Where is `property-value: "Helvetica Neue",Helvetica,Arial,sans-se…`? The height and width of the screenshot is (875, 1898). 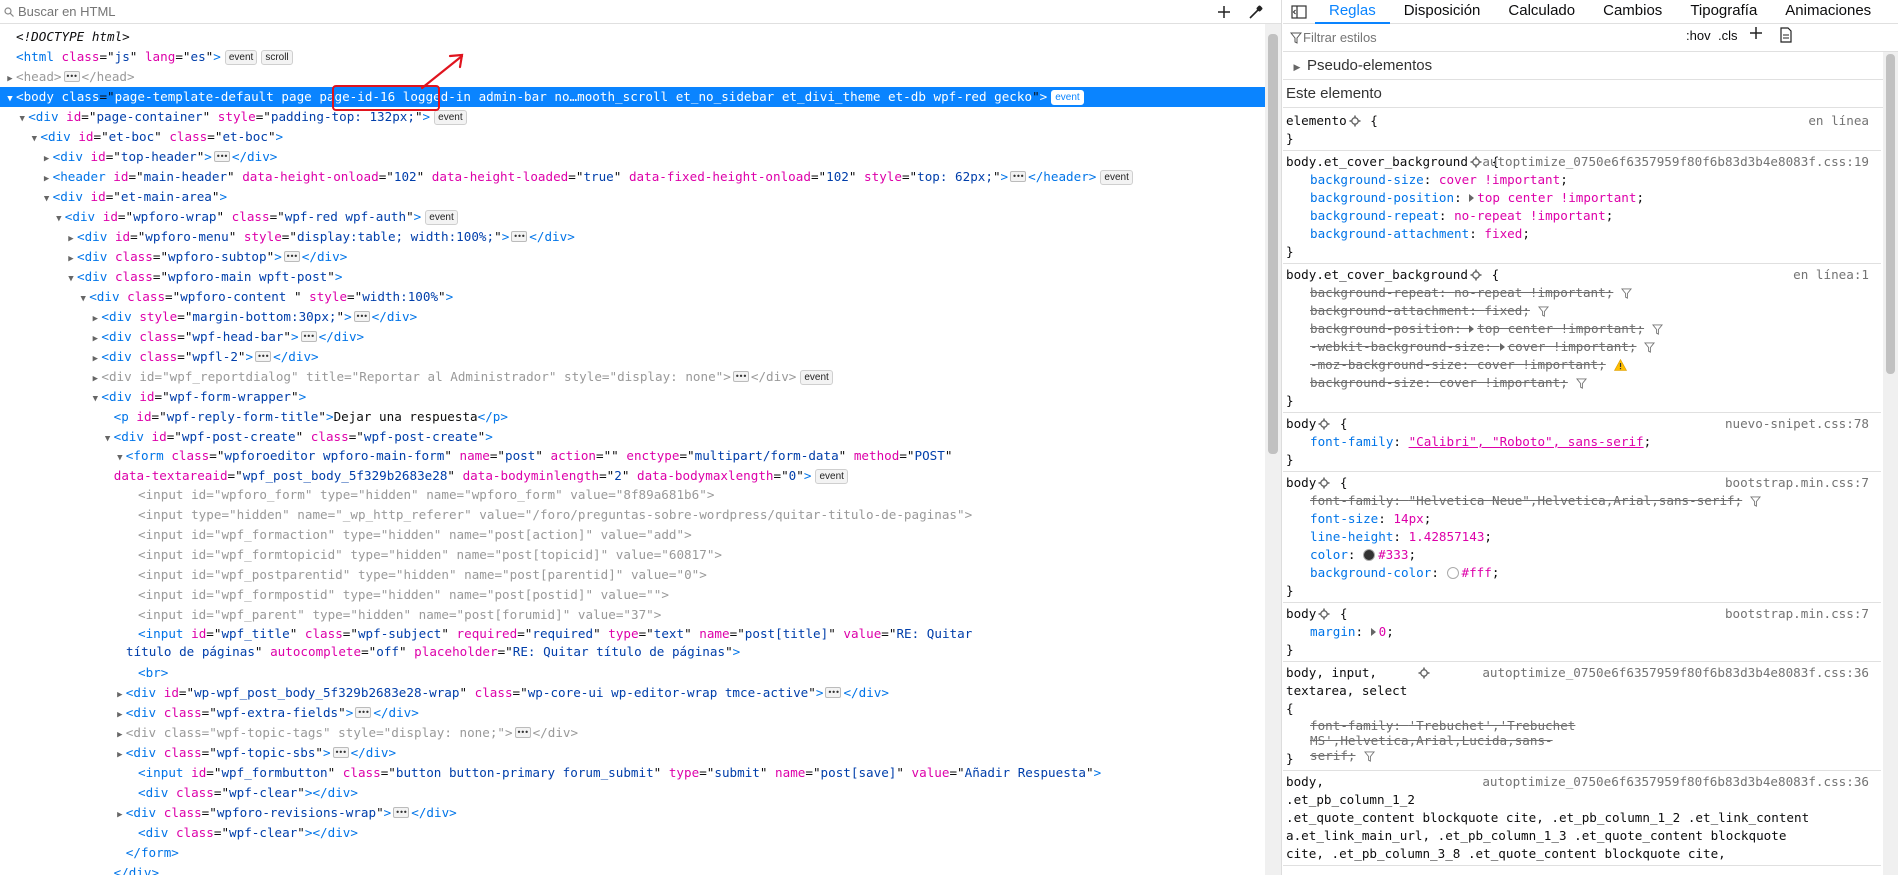
property-value: "Helvetica Neue",Helvetica,Arial,sans-se… is located at coordinates (1572, 500).